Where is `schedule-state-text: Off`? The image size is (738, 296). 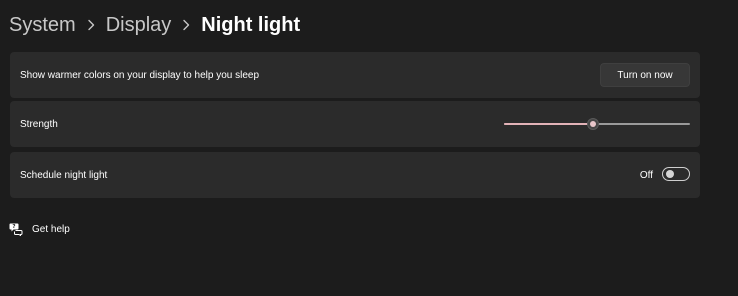 schedule-state-text: Off is located at coordinates (646, 175).